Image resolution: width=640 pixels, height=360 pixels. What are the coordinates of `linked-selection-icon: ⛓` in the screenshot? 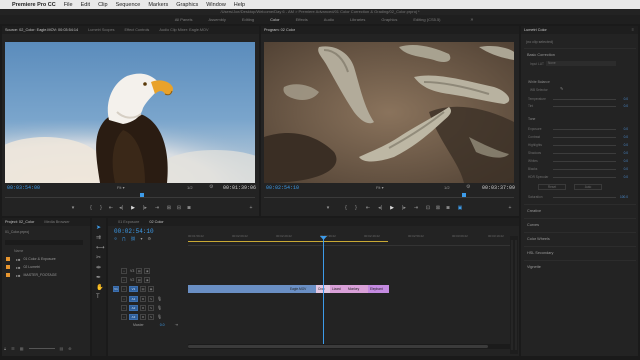 It's located at (132, 239).